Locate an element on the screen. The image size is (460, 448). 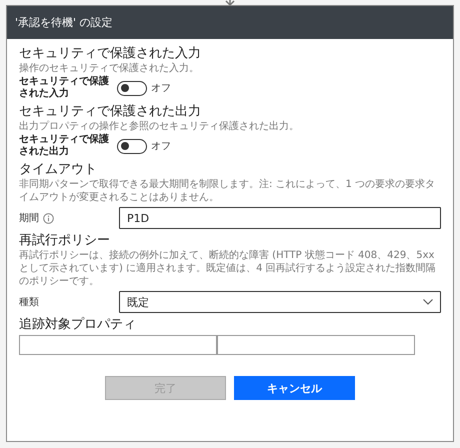
info-icon is located at coordinates (48, 218).